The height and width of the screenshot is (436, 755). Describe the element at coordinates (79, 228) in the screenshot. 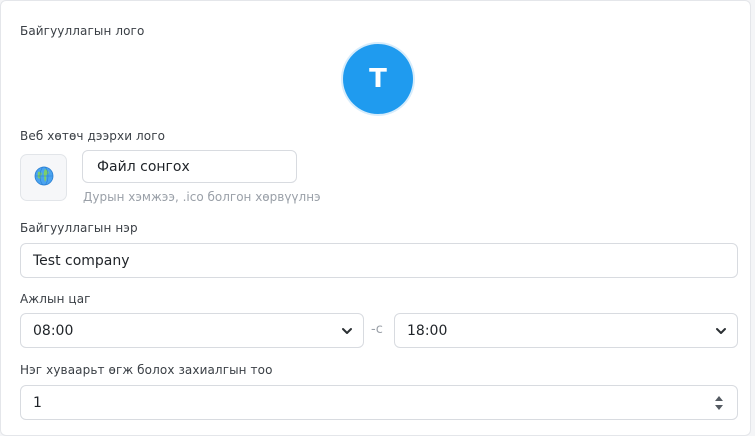

I see `company-name-label: Байгууллагын нэр` at that location.